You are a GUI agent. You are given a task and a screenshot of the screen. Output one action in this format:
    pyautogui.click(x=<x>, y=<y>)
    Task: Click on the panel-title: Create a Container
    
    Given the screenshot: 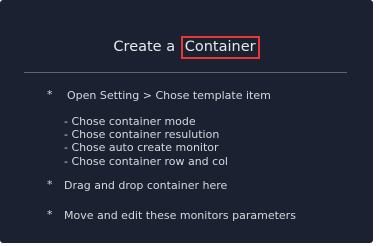 What is the action you would take?
    pyautogui.click(x=186, y=47)
    